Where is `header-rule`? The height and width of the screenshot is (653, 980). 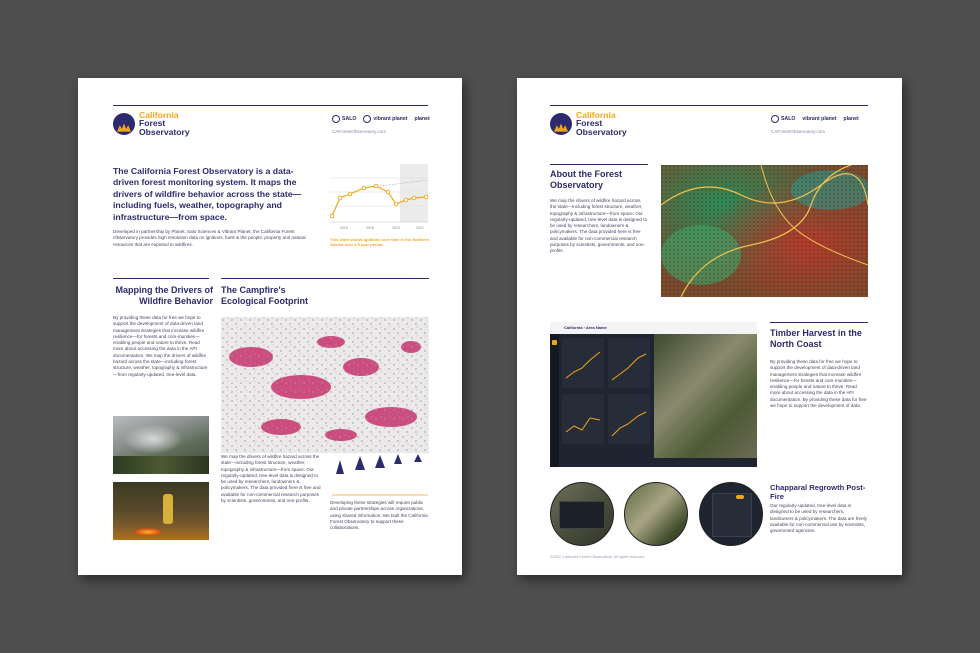 header-rule is located at coordinates (270, 105).